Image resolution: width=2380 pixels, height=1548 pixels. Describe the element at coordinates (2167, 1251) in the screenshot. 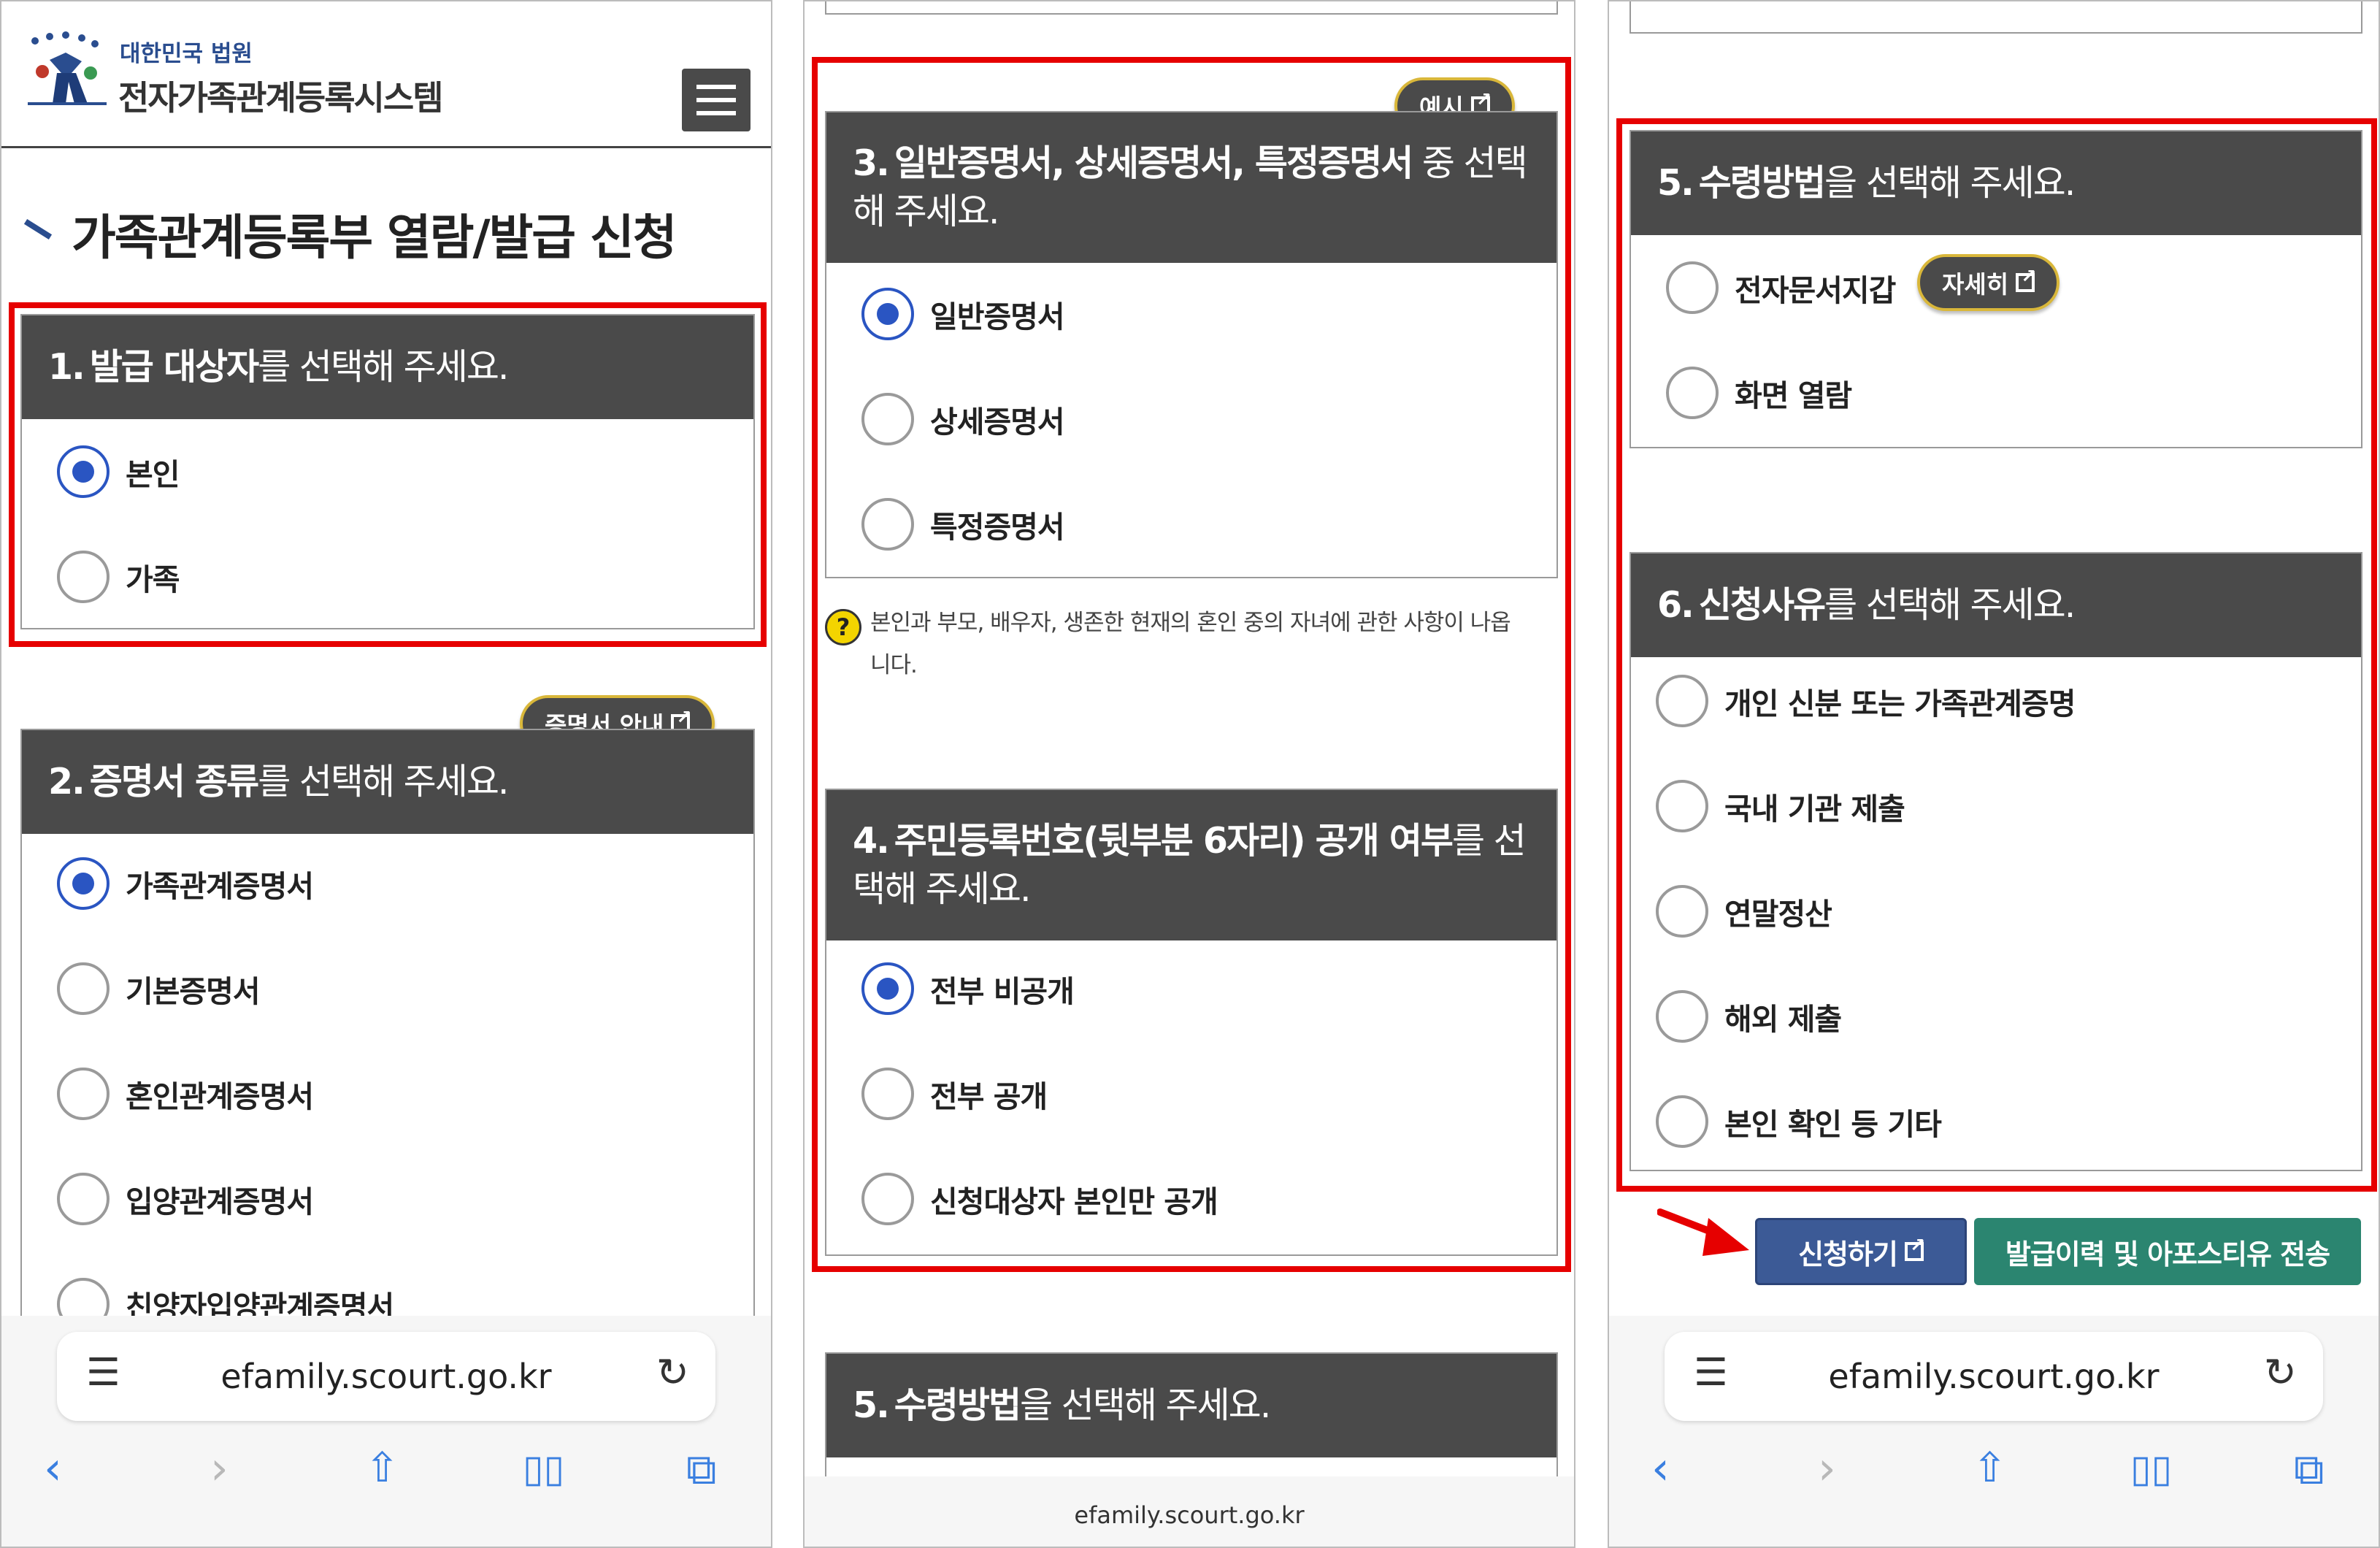

I see `issue-history-button: 발급이력 및 아포스티유 전송` at that location.